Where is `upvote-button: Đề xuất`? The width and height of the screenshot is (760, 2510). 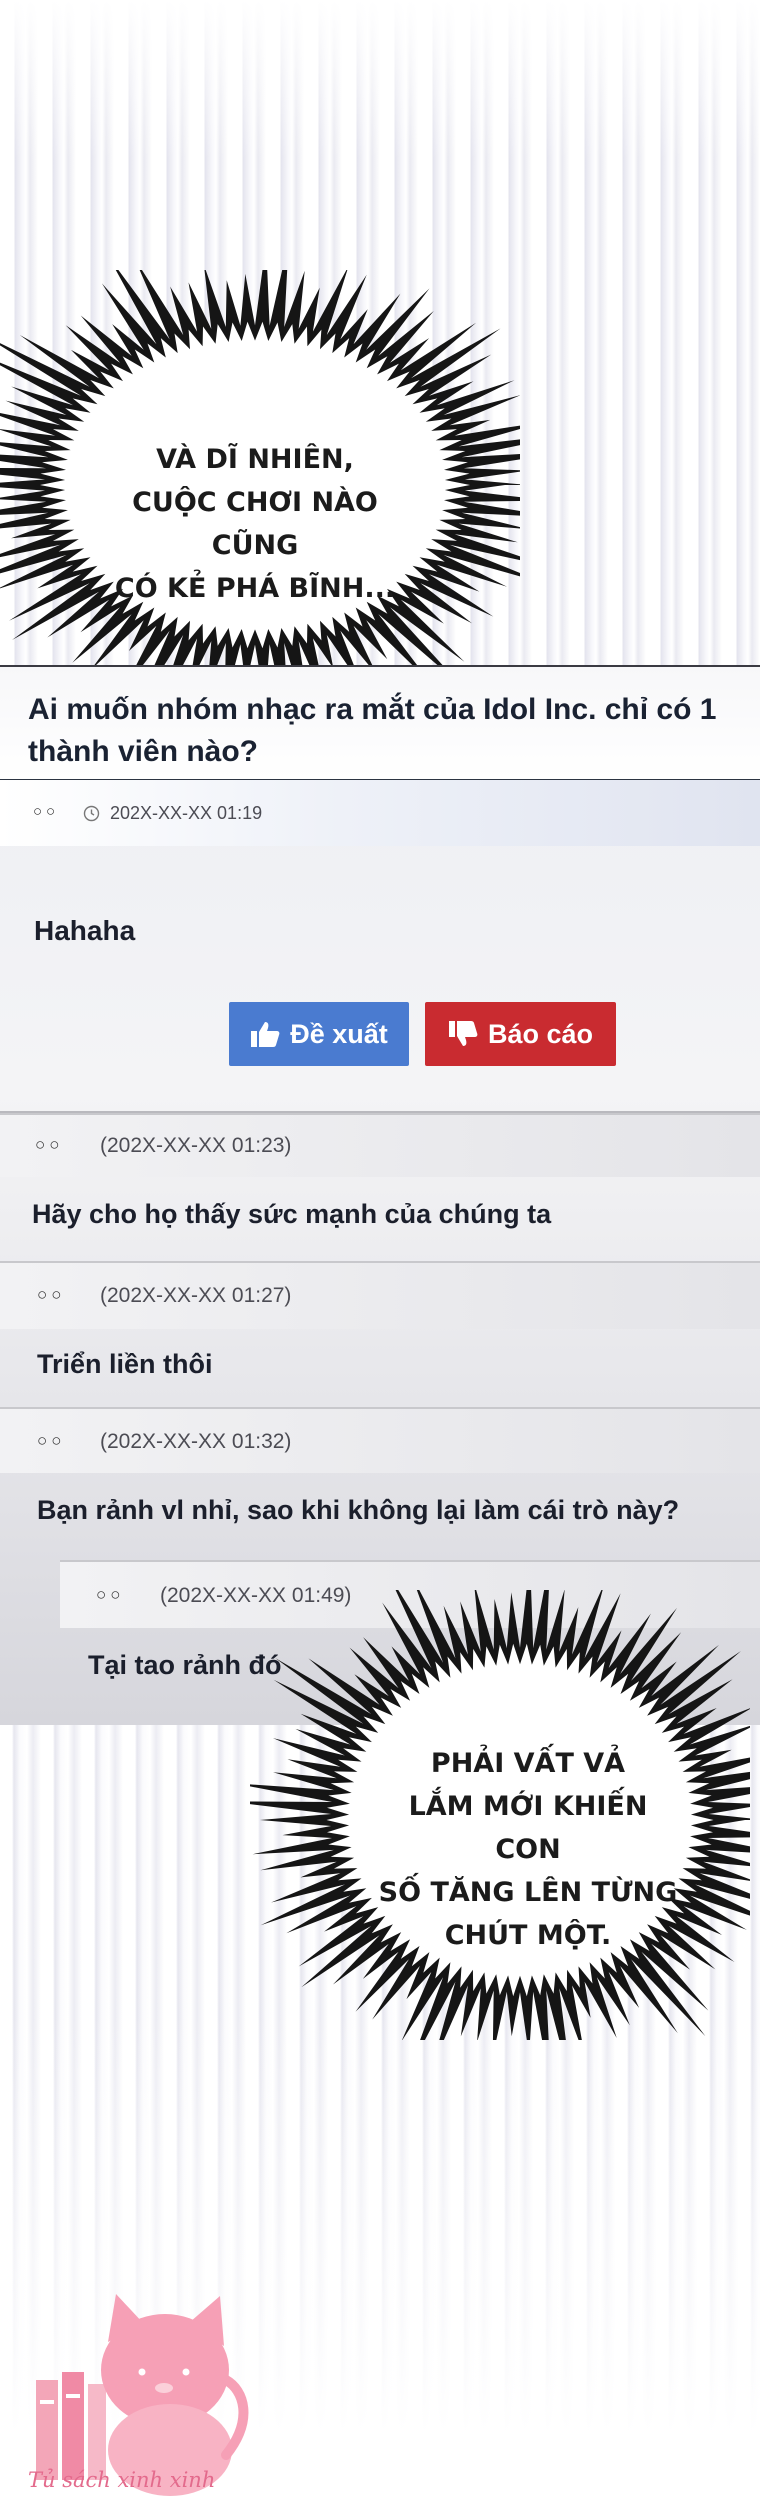
upvote-button: Đề xuất is located at coordinates (319, 1034).